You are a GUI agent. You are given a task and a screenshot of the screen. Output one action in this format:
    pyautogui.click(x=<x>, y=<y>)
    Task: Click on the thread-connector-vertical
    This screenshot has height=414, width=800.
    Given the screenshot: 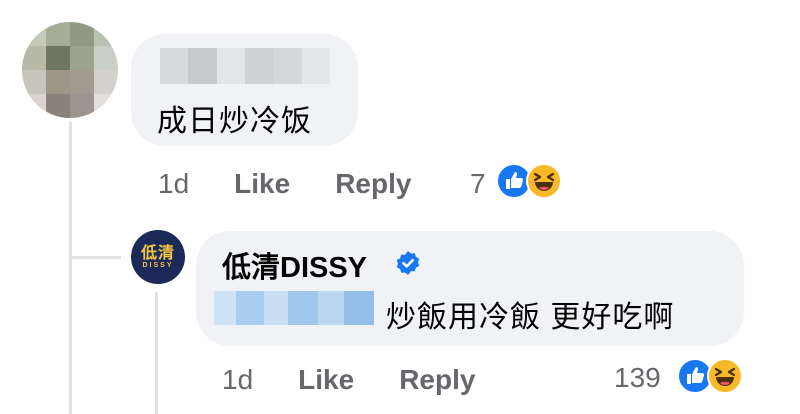 What is the action you would take?
    pyautogui.click(x=70, y=268)
    